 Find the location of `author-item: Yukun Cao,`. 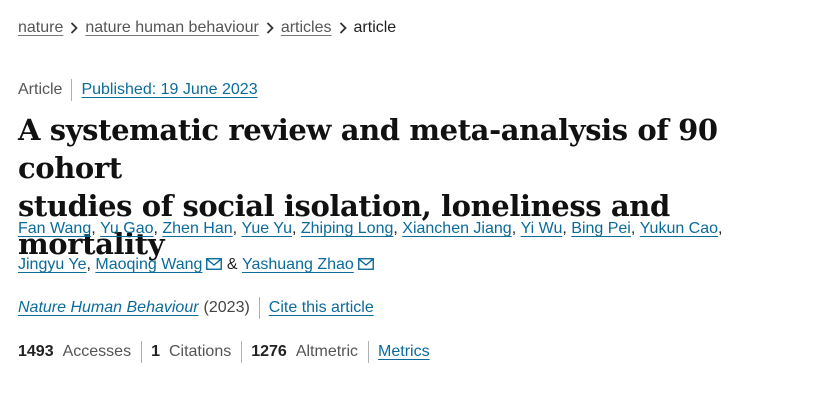

author-item: Yukun Cao, is located at coordinates (681, 228).